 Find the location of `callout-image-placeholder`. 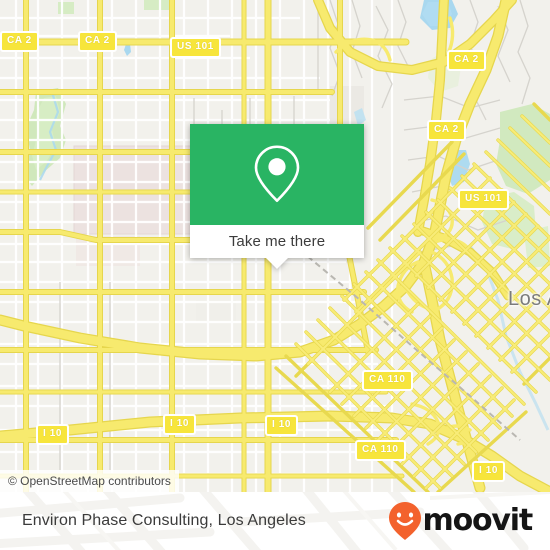

callout-image-placeholder is located at coordinates (277, 174).